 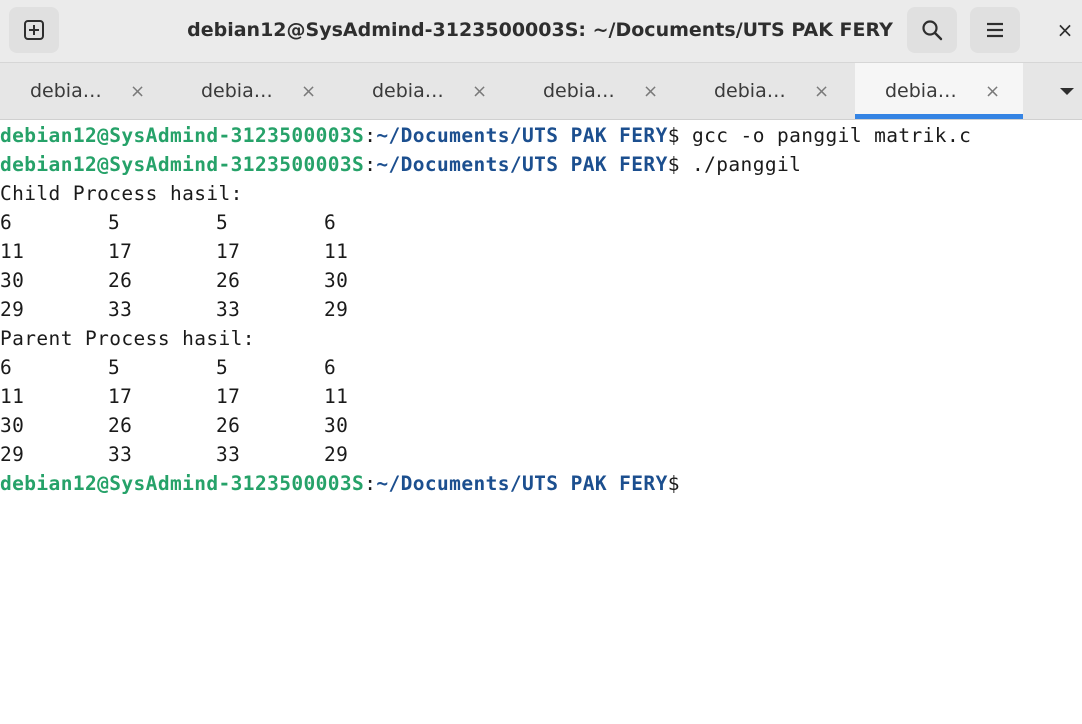 I want to click on tab-list-dropdown-button, so click(x=1067, y=91).